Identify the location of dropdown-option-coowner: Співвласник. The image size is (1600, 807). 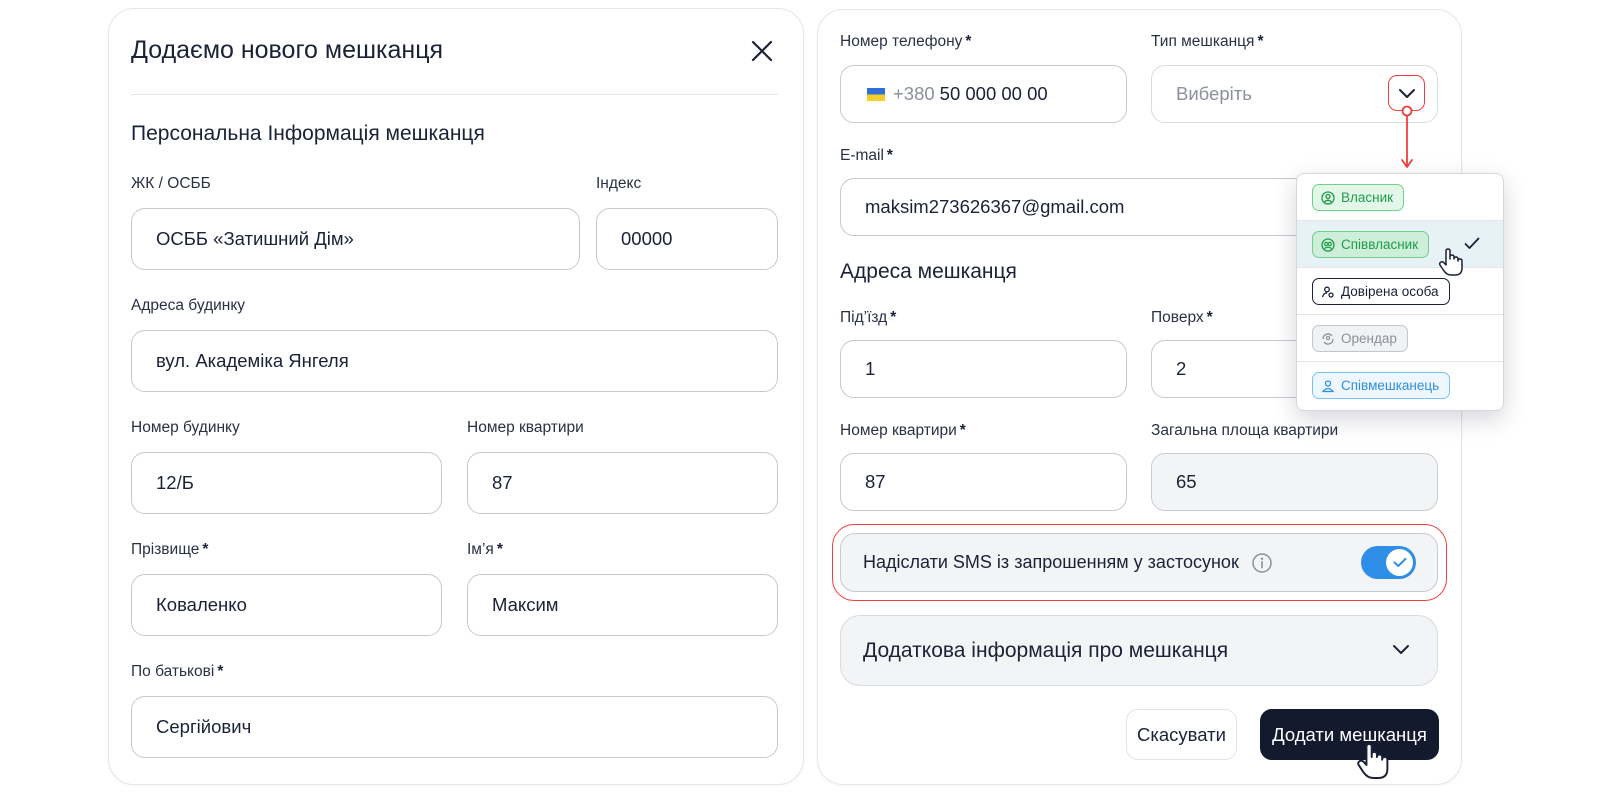
(1400, 244).